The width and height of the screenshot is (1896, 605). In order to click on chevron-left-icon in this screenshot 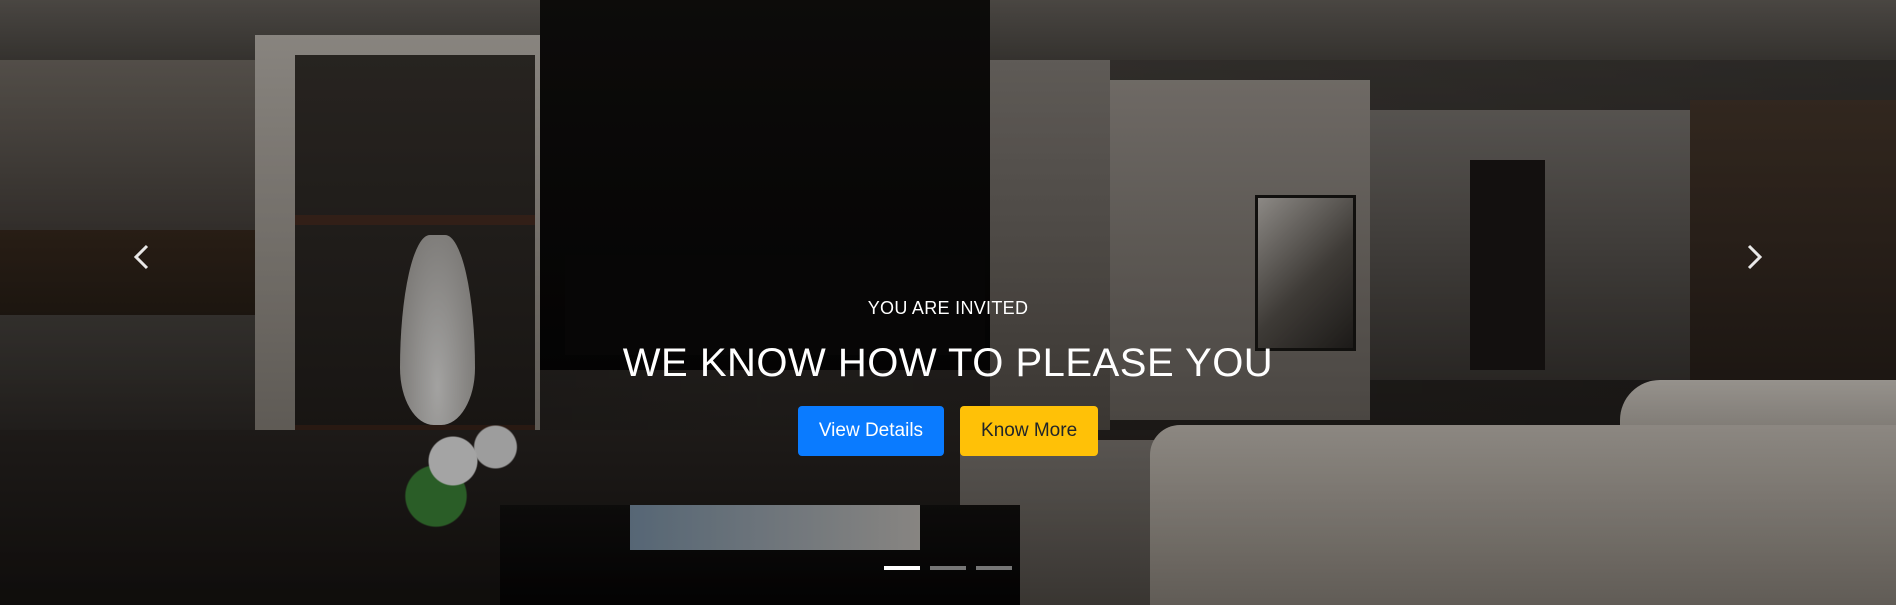, I will do `click(142, 260)`.